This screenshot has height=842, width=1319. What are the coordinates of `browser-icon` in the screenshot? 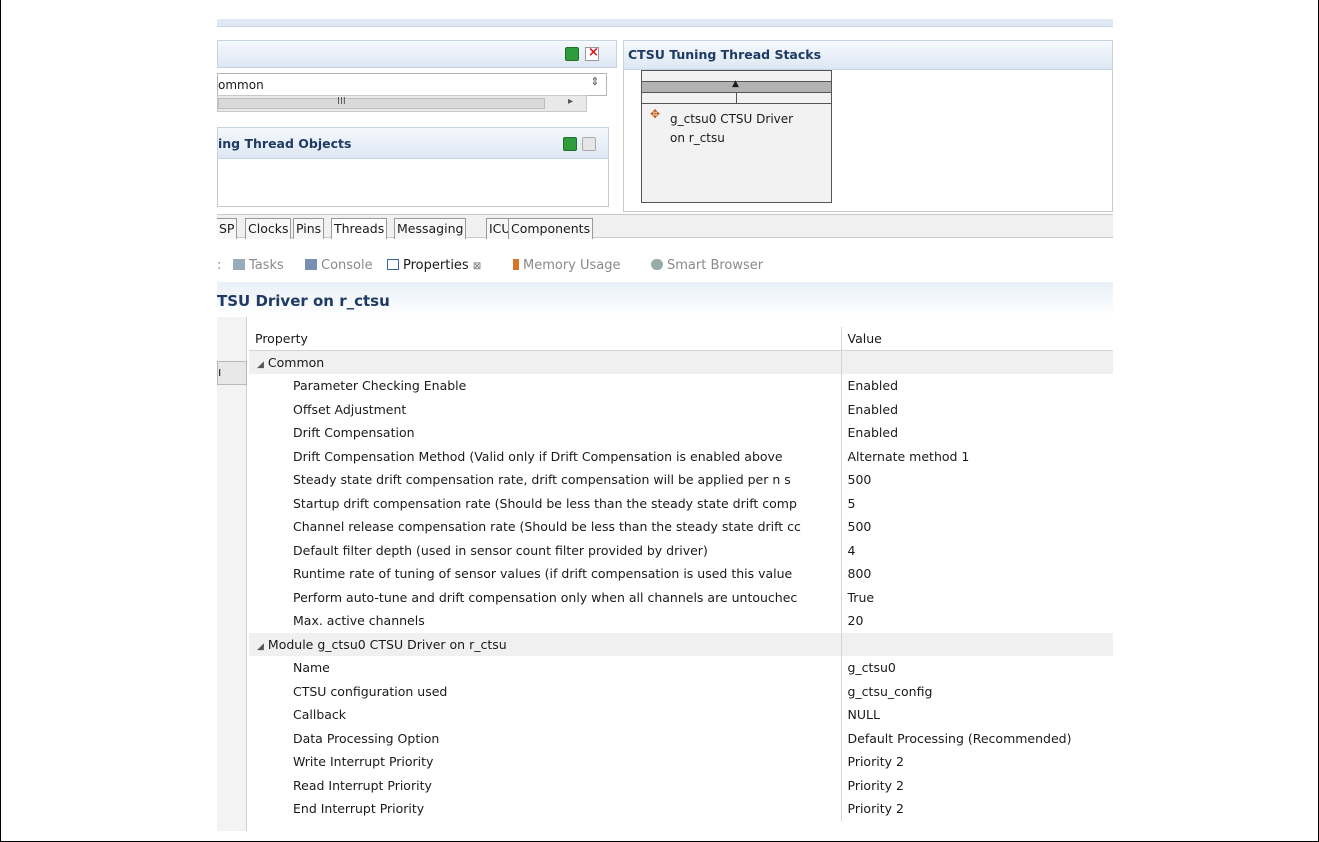 It's located at (657, 264).